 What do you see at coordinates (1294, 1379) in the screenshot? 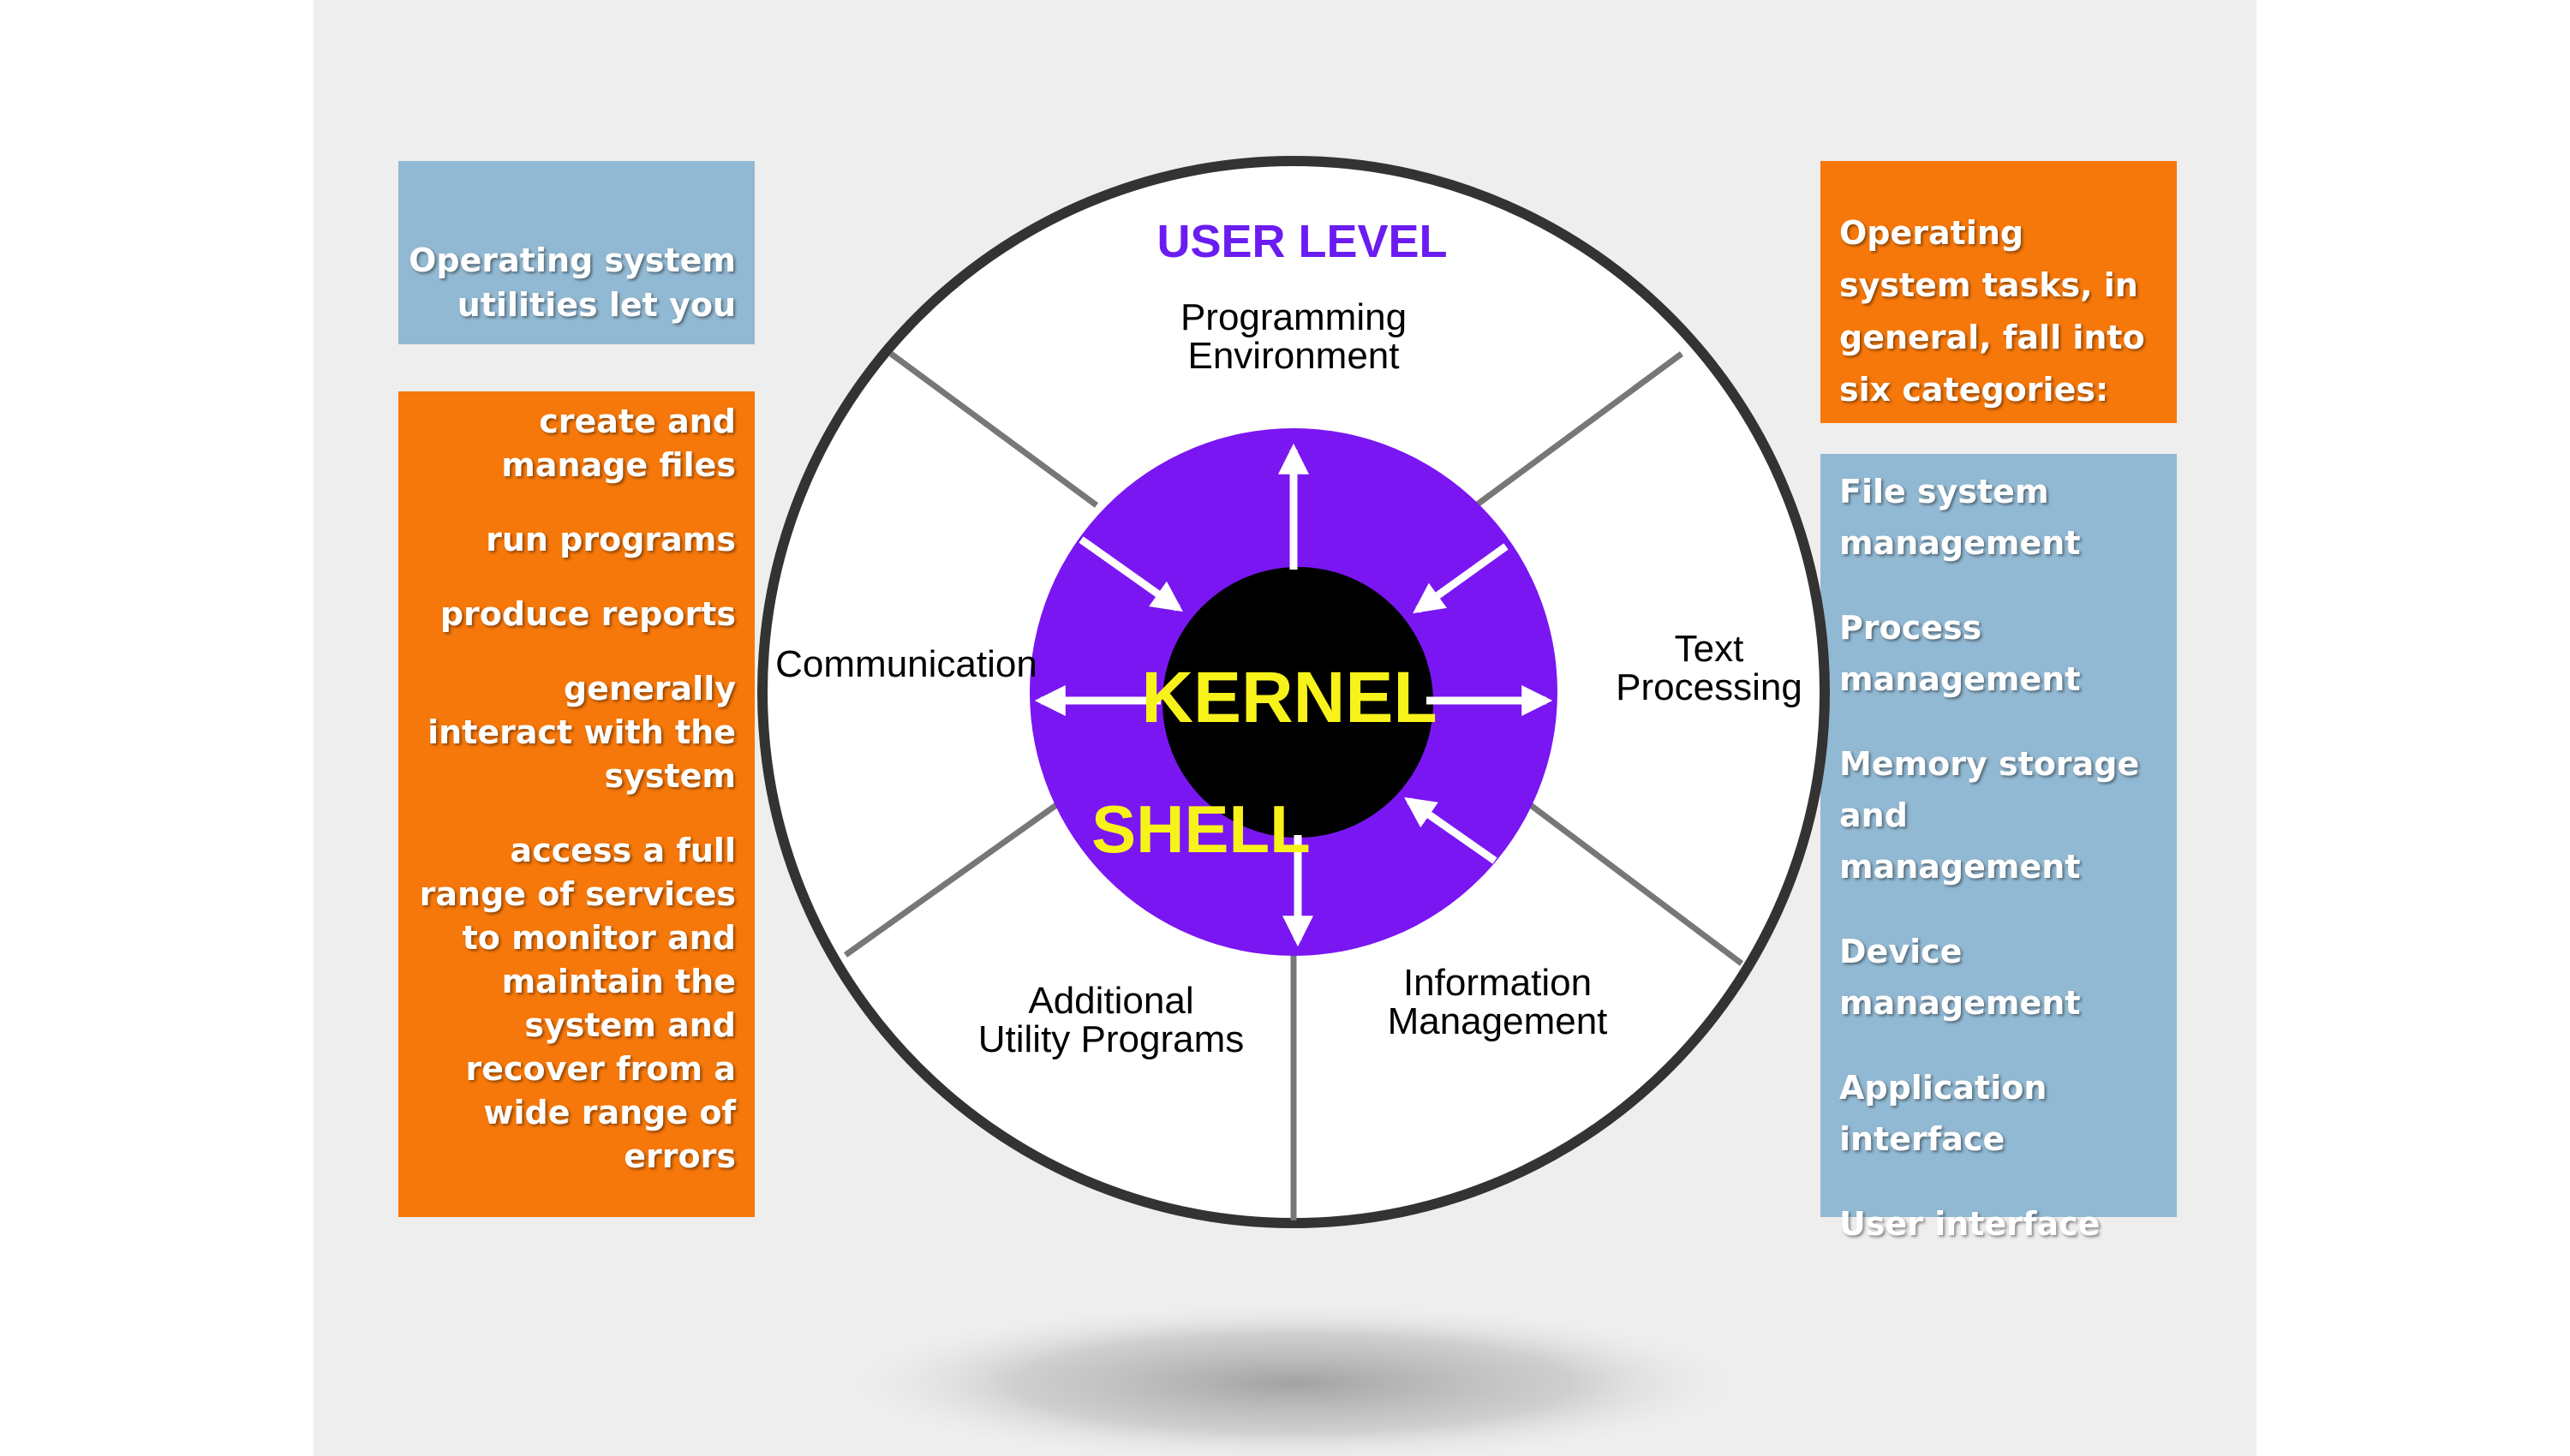
I see `drop-shadow` at bounding box center [1294, 1379].